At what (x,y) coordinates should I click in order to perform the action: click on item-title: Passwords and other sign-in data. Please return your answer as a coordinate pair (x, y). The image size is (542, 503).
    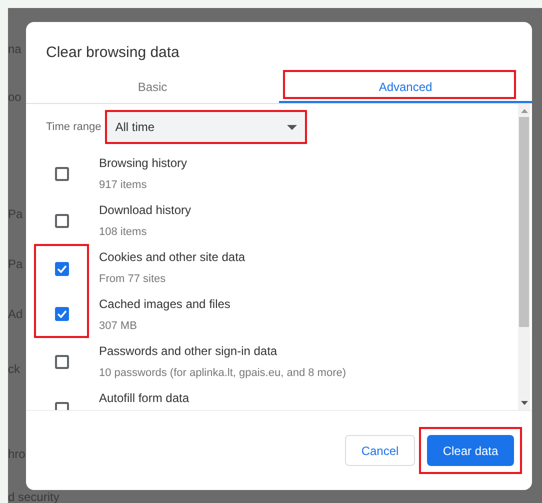
    Looking at the image, I should click on (188, 351).